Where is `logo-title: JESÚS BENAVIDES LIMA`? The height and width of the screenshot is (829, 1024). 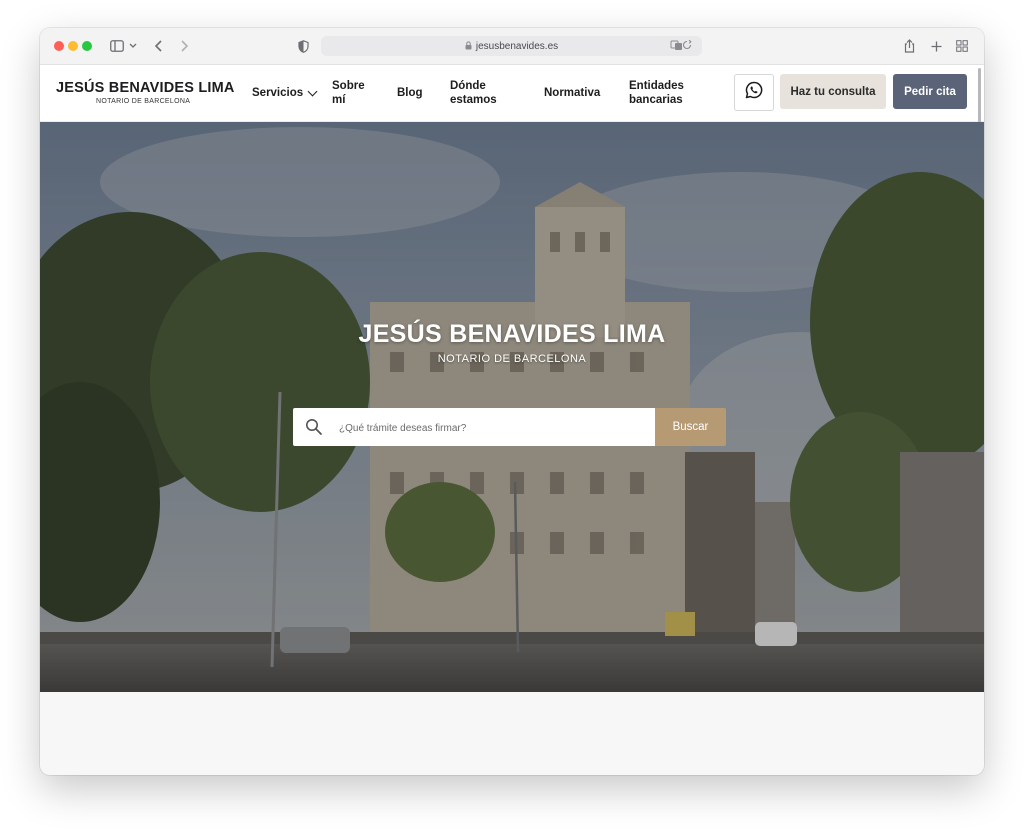 logo-title: JESÚS BENAVIDES LIMA is located at coordinates (145, 88).